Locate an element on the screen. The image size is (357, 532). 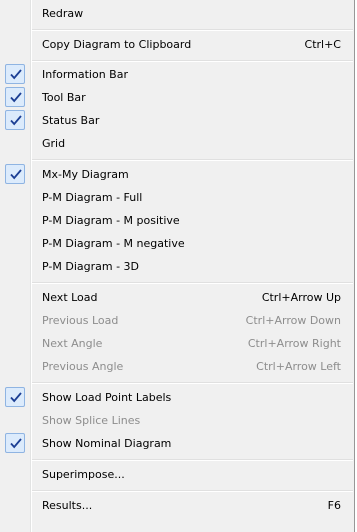
menu-item-information-bar: Information Bar is located at coordinates (177, 74).